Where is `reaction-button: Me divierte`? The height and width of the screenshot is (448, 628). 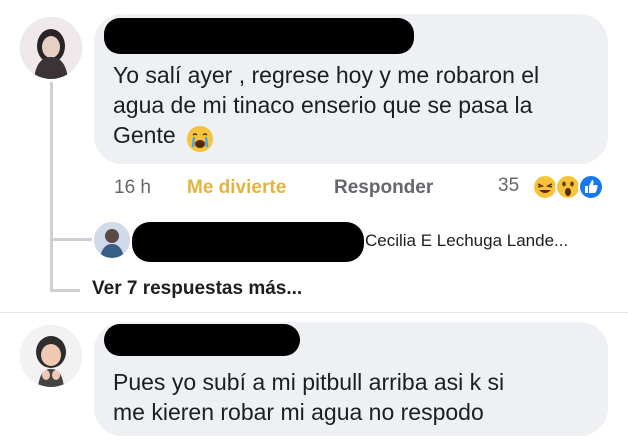
reaction-button: Me divierte is located at coordinates (236, 188).